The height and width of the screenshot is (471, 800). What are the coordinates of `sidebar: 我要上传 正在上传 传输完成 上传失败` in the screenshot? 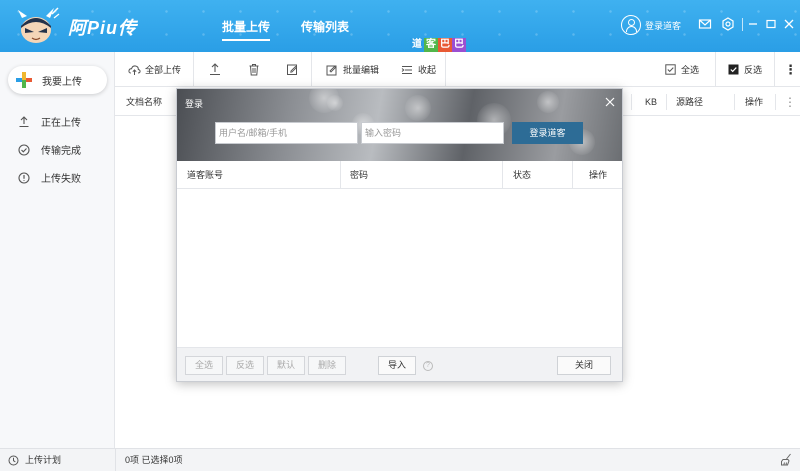 It's located at (57, 250).